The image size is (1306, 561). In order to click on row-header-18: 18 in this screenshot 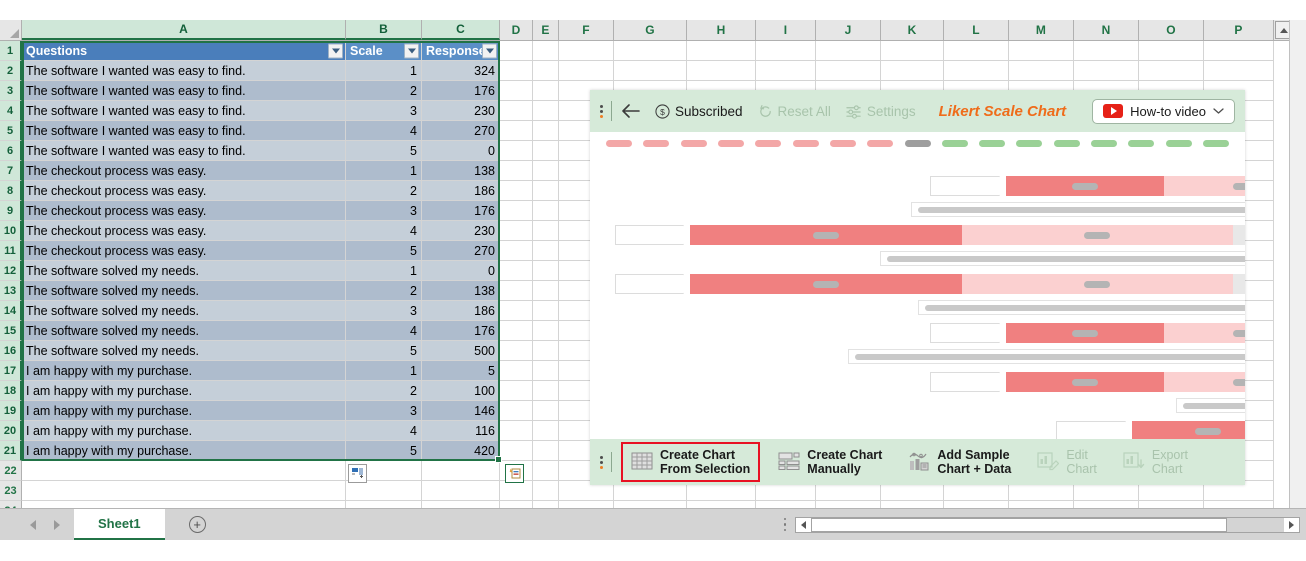, I will do `click(11, 391)`.